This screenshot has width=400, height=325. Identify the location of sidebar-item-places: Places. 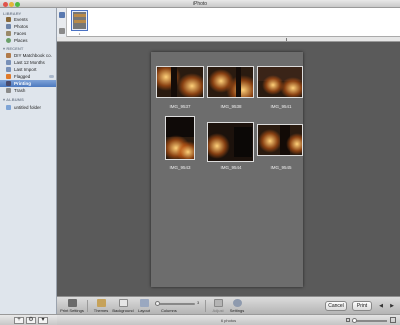
(28, 40).